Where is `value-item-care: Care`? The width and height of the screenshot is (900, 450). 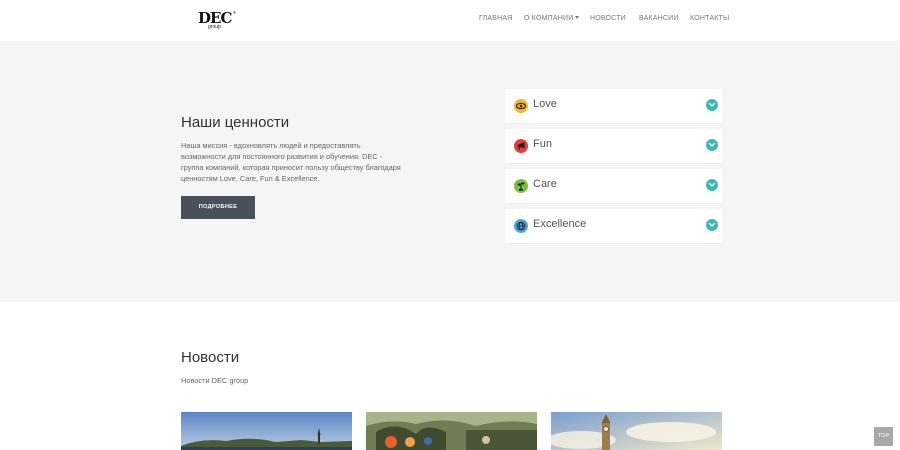 value-item-care: Care is located at coordinates (613, 186).